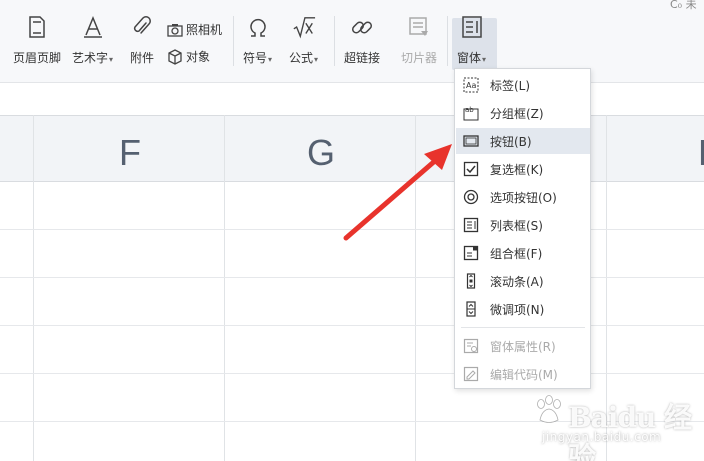  What do you see at coordinates (523, 85) in the screenshot?
I see `menu-item-label: Aa 标签(L)` at bounding box center [523, 85].